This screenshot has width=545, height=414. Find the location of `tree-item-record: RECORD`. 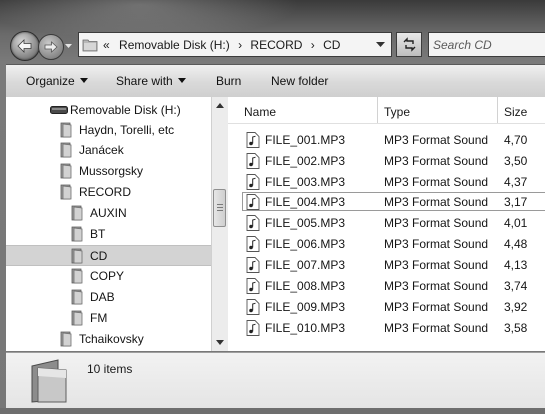

tree-item-record: RECORD is located at coordinates (108, 192).